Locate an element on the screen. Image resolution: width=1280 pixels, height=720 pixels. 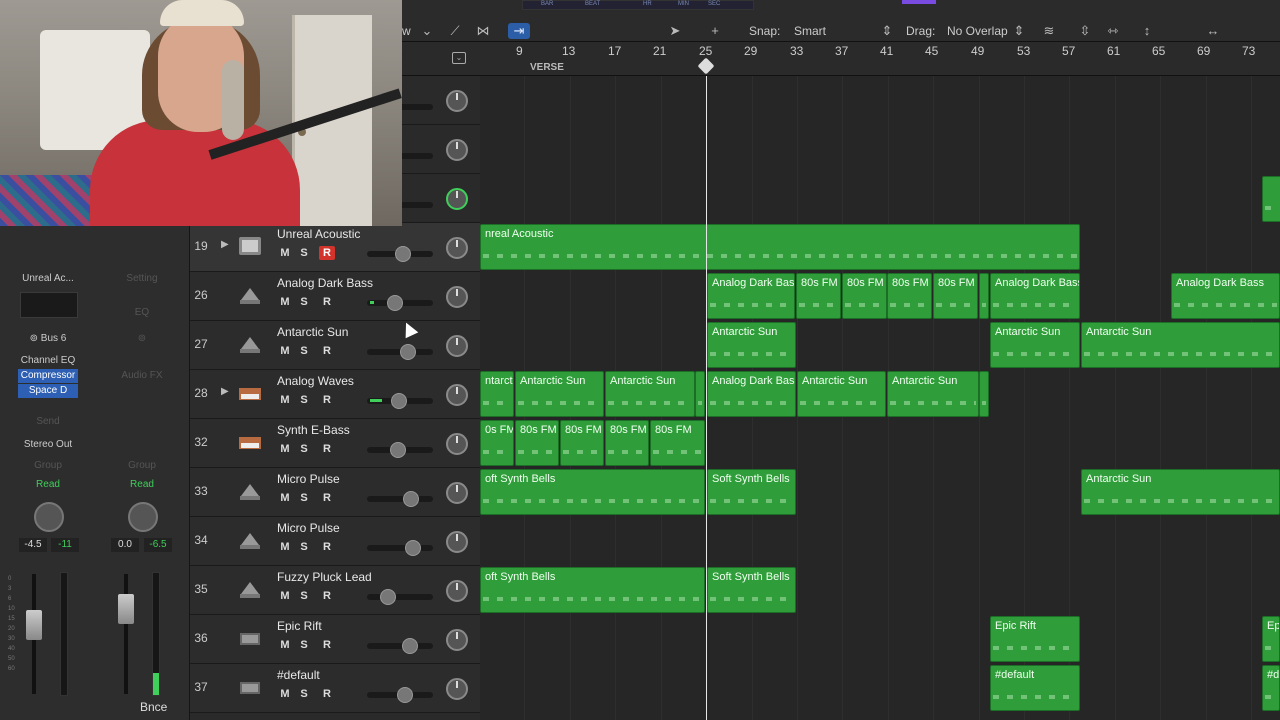
horizontal-zoom-icon: ↔ is located at coordinates (1213, 31).